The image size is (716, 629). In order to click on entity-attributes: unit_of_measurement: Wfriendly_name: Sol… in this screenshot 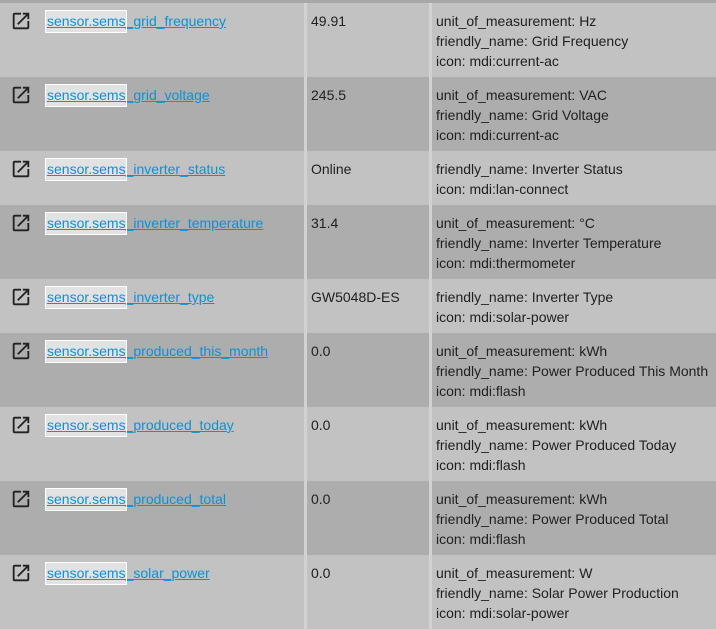, I will do `click(573, 592)`.